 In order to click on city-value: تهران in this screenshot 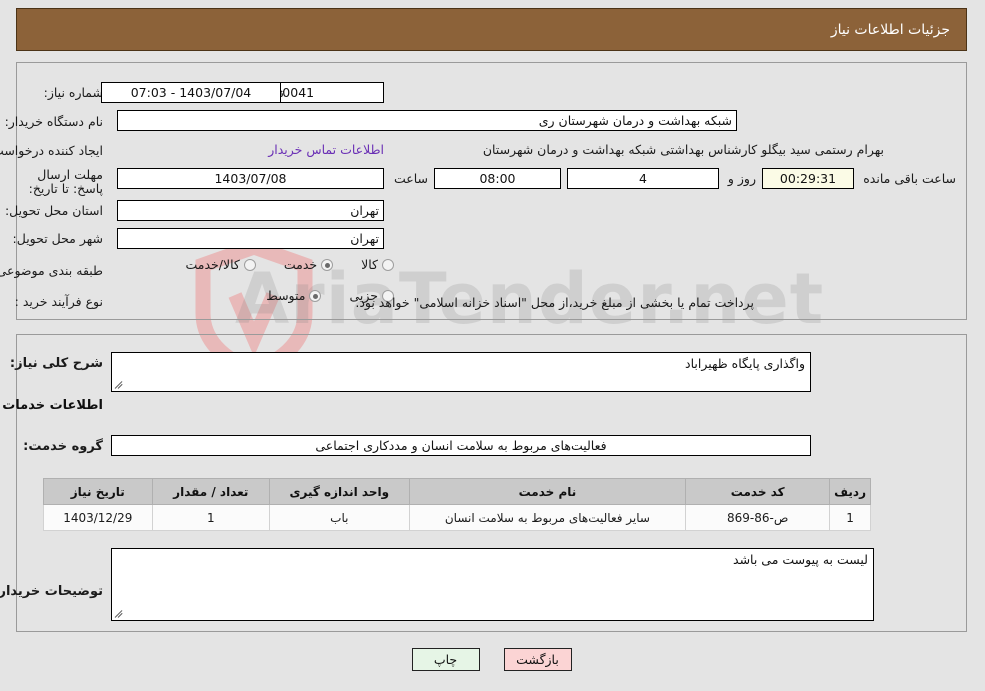, I will do `click(251, 238)`.